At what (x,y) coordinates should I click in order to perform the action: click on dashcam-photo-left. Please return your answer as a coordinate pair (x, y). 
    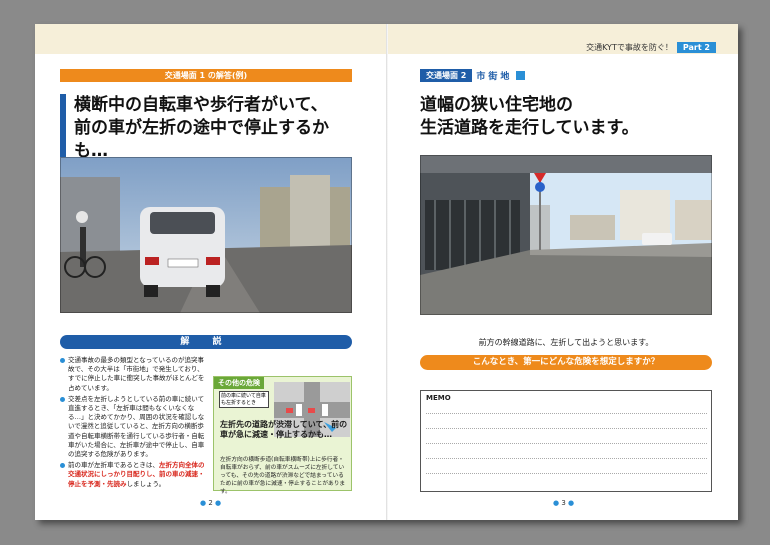
    Looking at the image, I should click on (206, 235).